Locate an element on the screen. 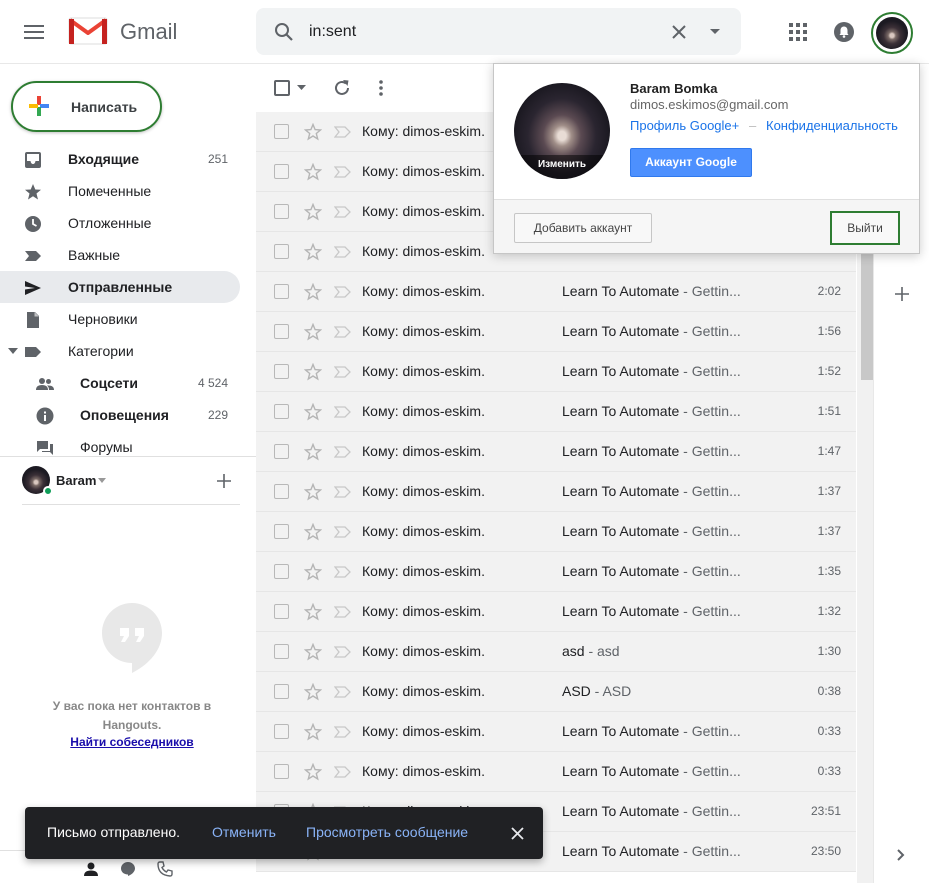  search-input: in:sent is located at coordinates (332, 32).